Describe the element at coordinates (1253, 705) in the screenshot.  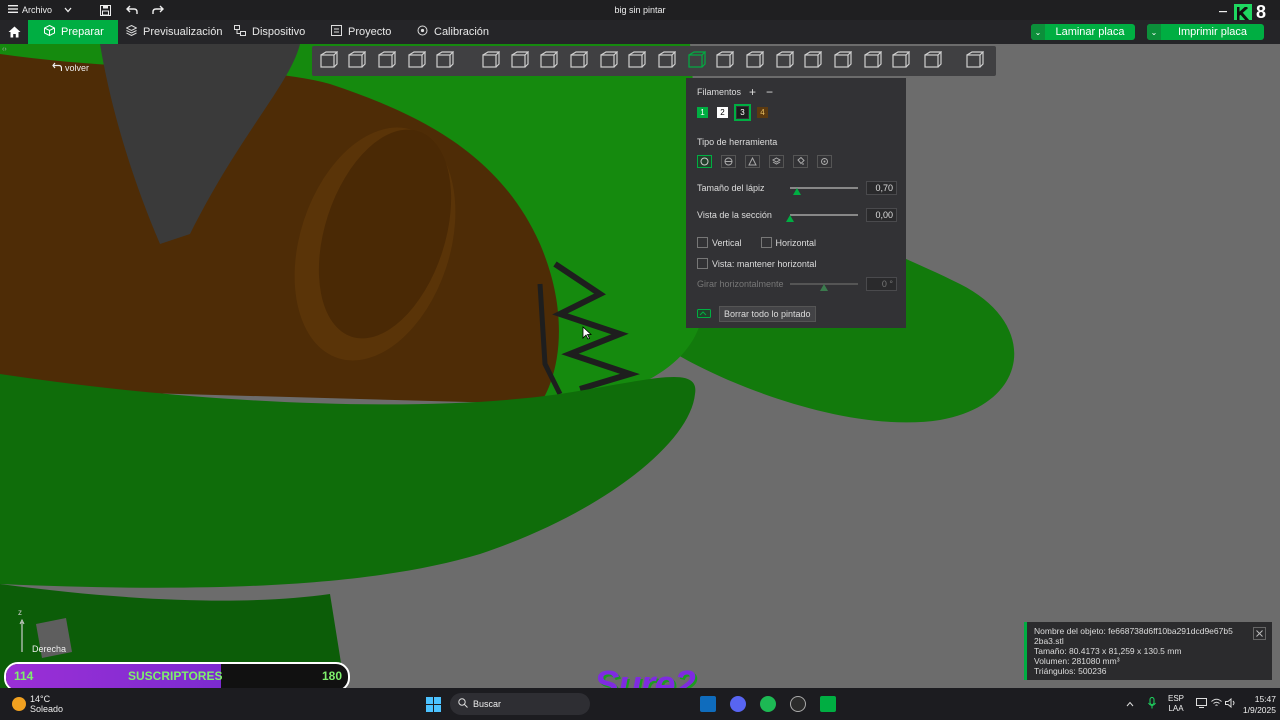
I see `clock: 15:47 1/9/2025` at that location.